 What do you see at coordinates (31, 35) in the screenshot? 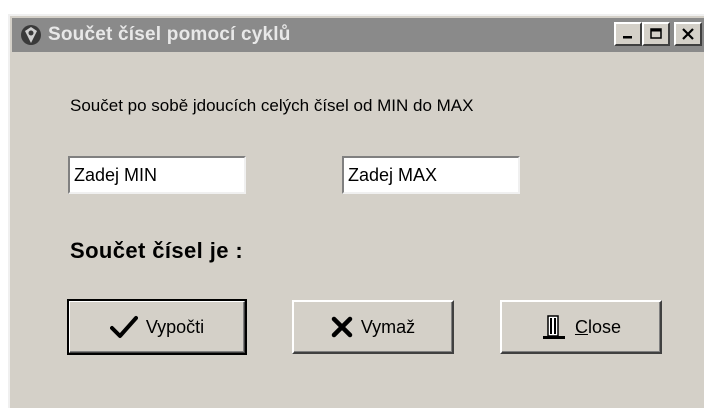
I see `app-icon` at bounding box center [31, 35].